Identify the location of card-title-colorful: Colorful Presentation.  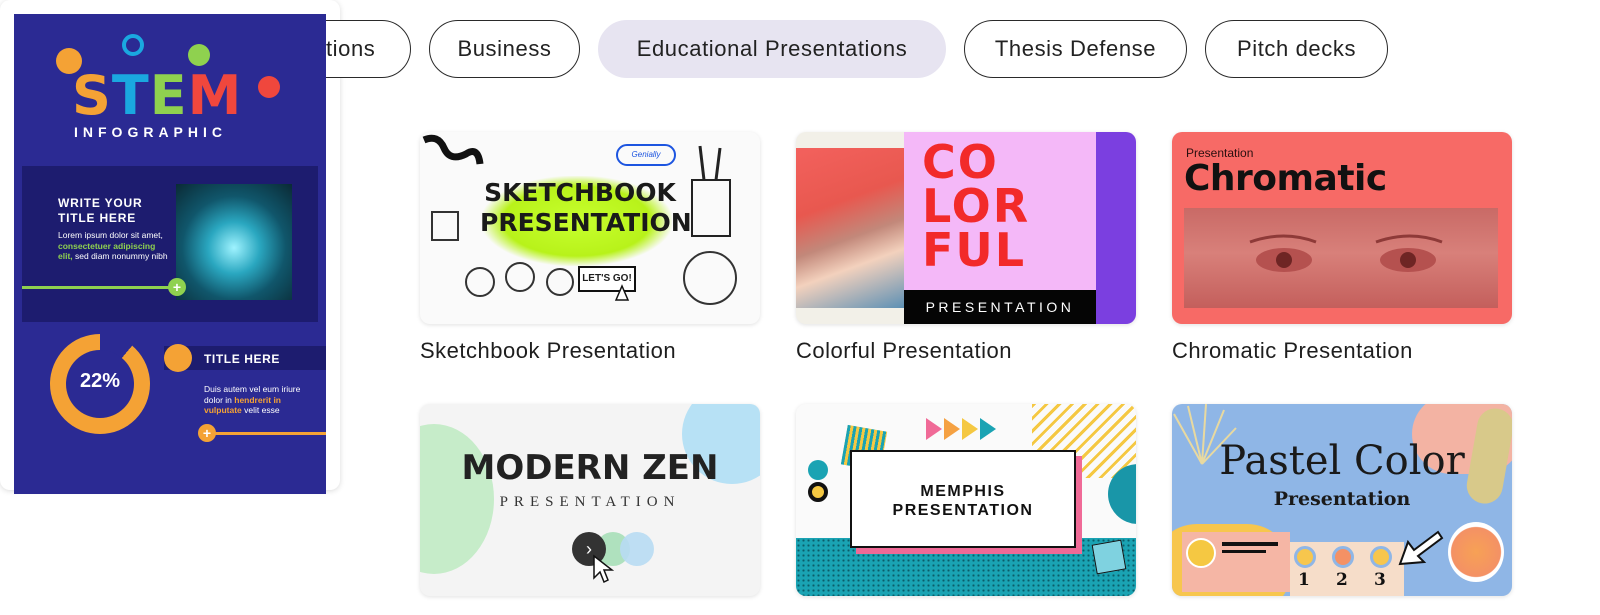
(904, 351).